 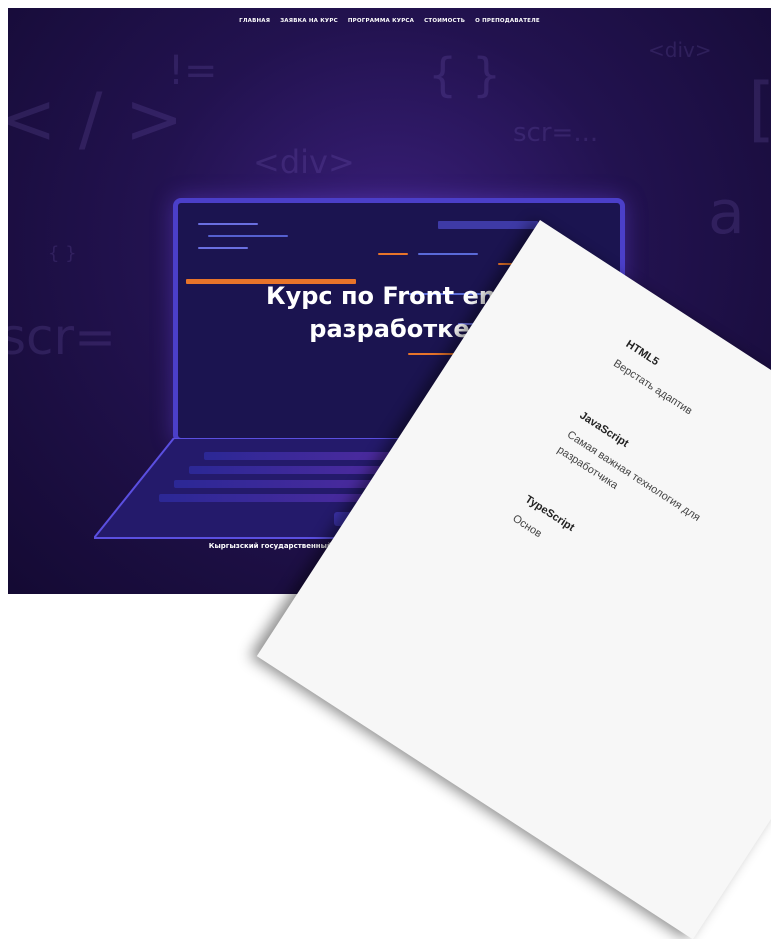 I want to click on deco-not-equal: !=, so click(x=193, y=71).